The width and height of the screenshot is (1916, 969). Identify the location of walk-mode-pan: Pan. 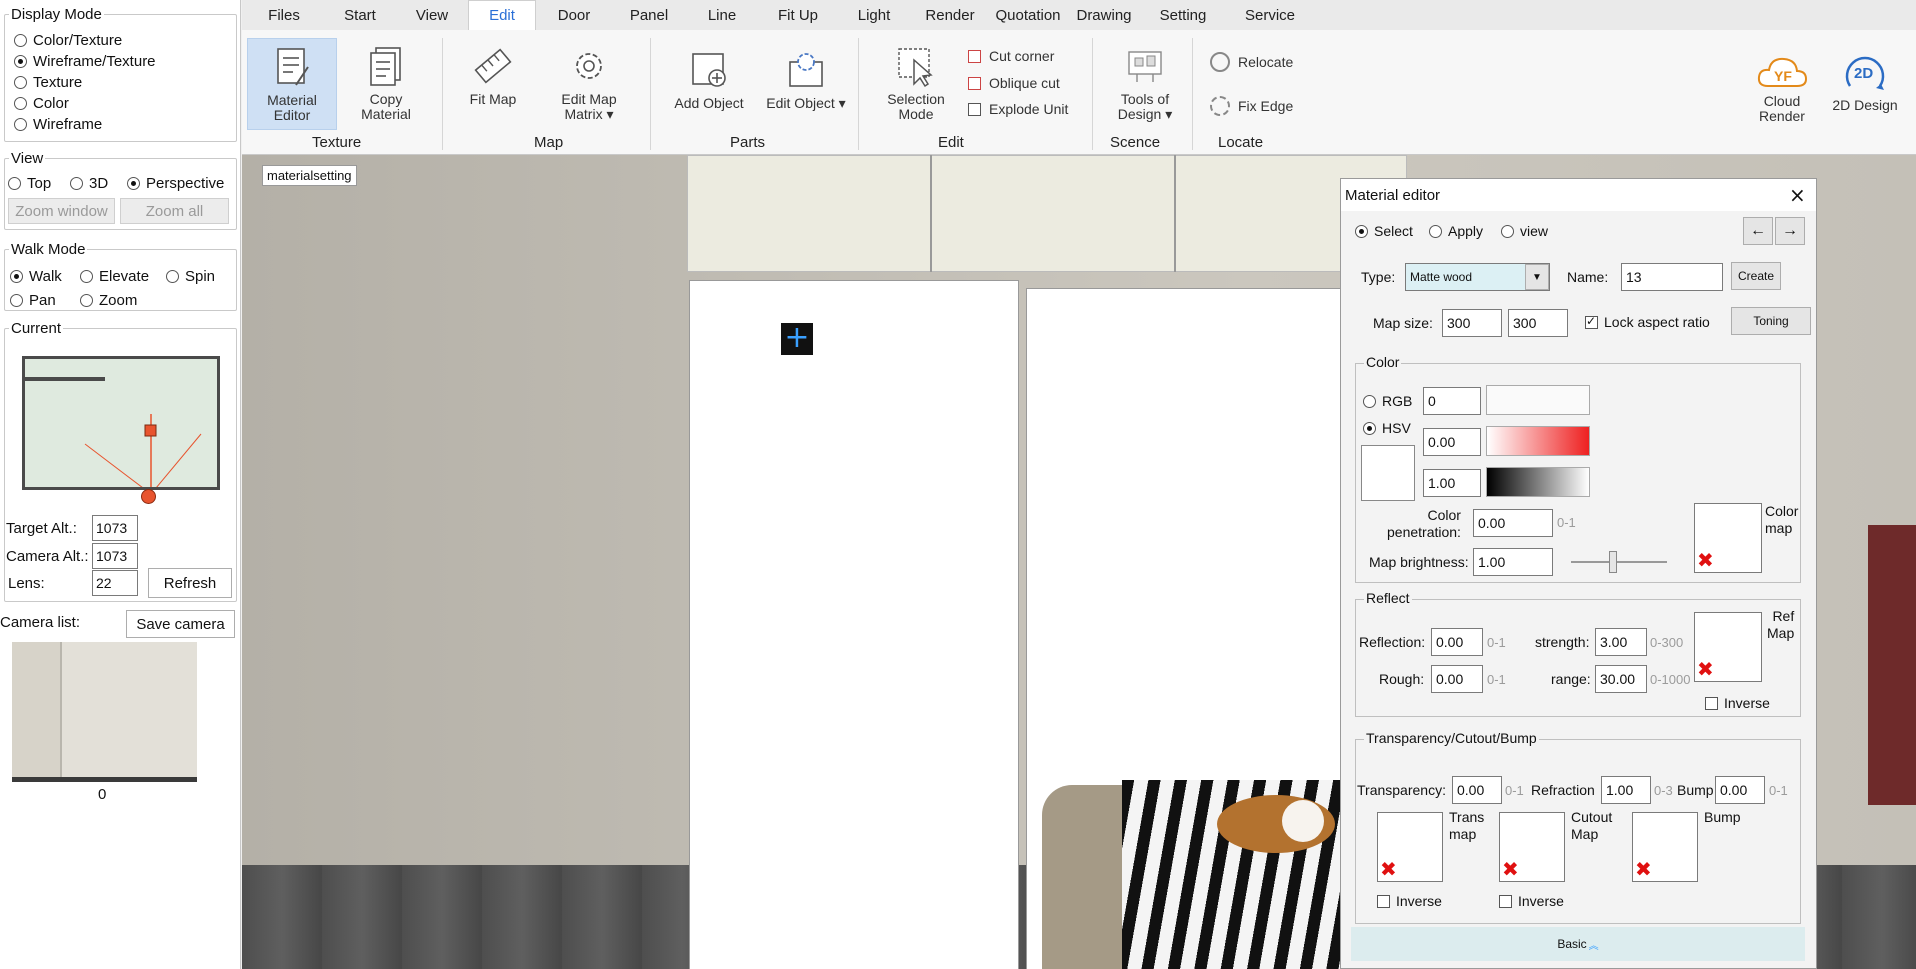
(33, 300).